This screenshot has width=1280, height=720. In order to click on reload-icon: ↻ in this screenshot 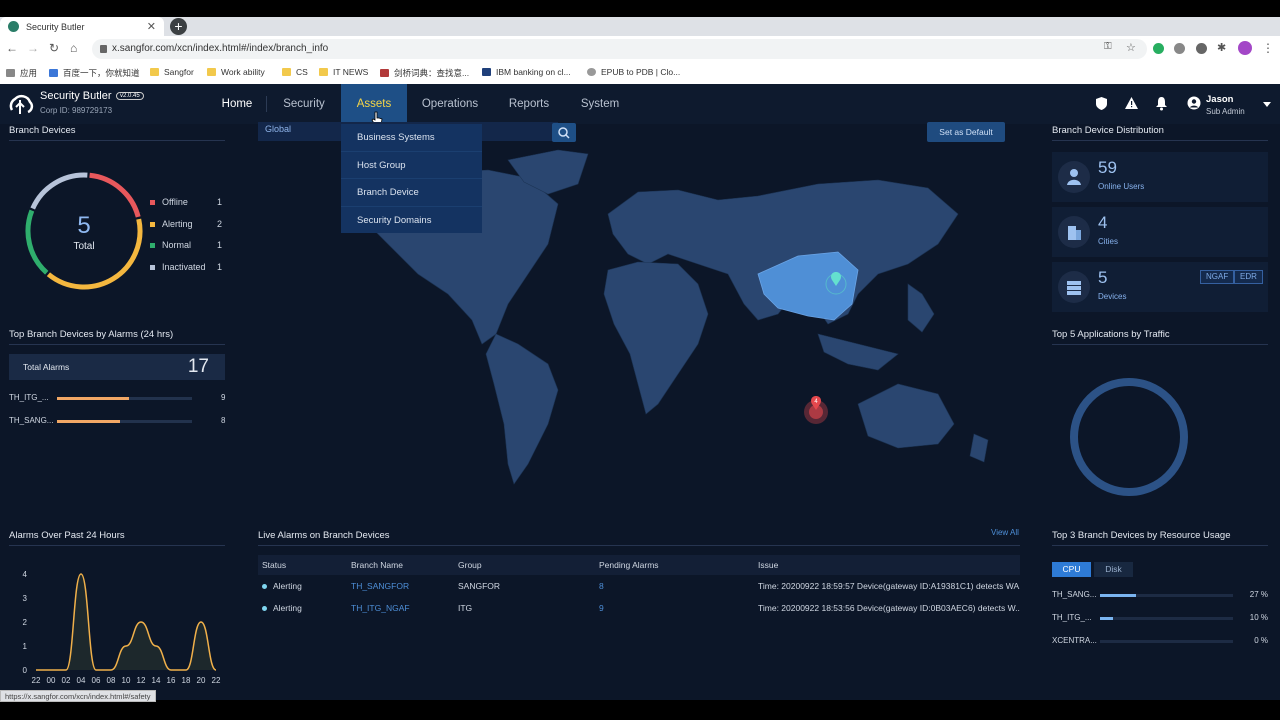, I will do `click(54, 48)`.